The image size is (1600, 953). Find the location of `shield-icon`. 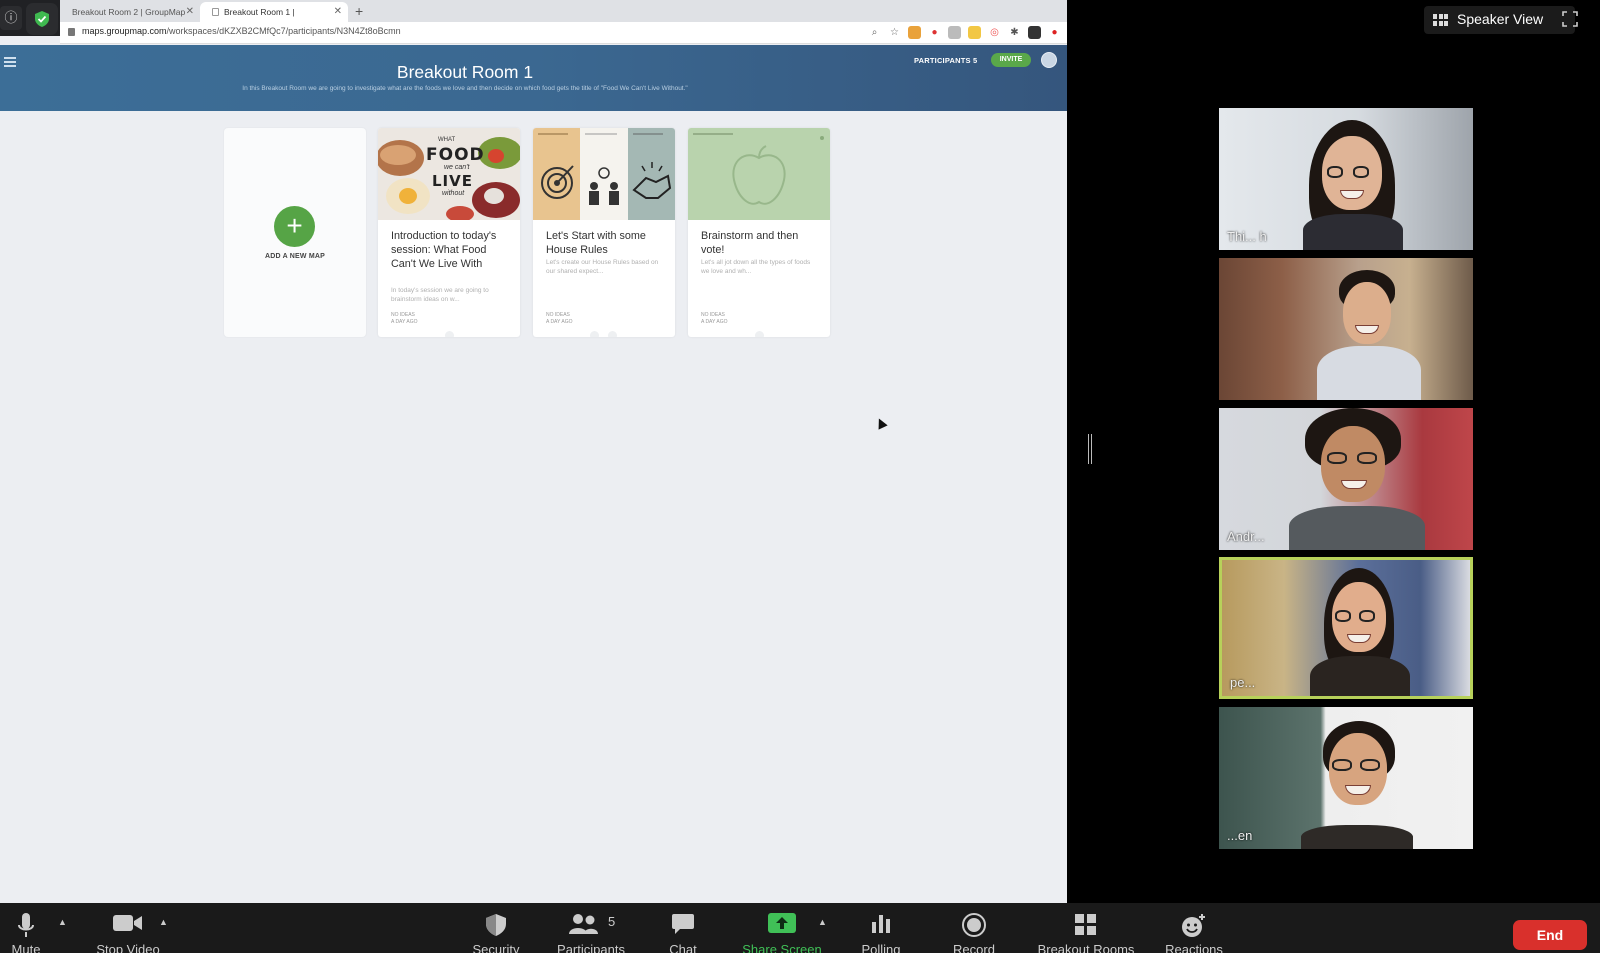

shield-icon is located at coordinates (496, 925).